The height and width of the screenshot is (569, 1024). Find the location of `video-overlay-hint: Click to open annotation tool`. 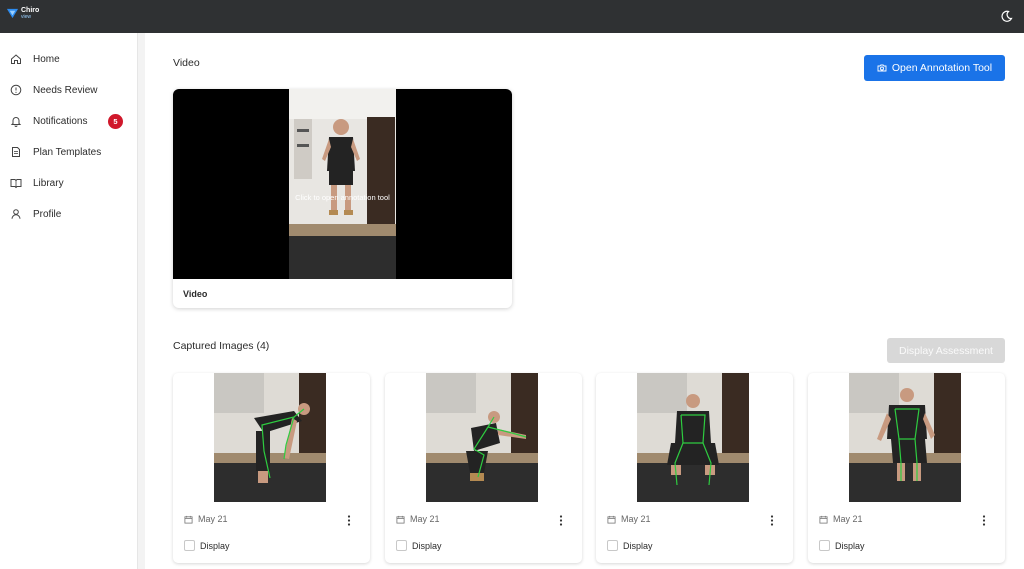

video-overlay-hint: Click to open annotation tool is located at coordinates (342, 197).